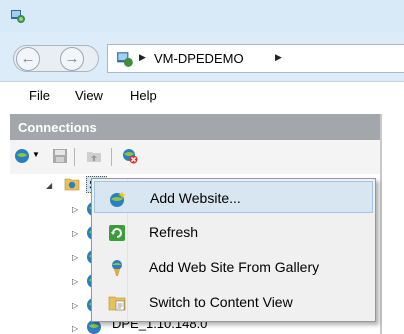 The image size is (404, 334). I want to click on menu-bar: File View Help, so click(202, 95).